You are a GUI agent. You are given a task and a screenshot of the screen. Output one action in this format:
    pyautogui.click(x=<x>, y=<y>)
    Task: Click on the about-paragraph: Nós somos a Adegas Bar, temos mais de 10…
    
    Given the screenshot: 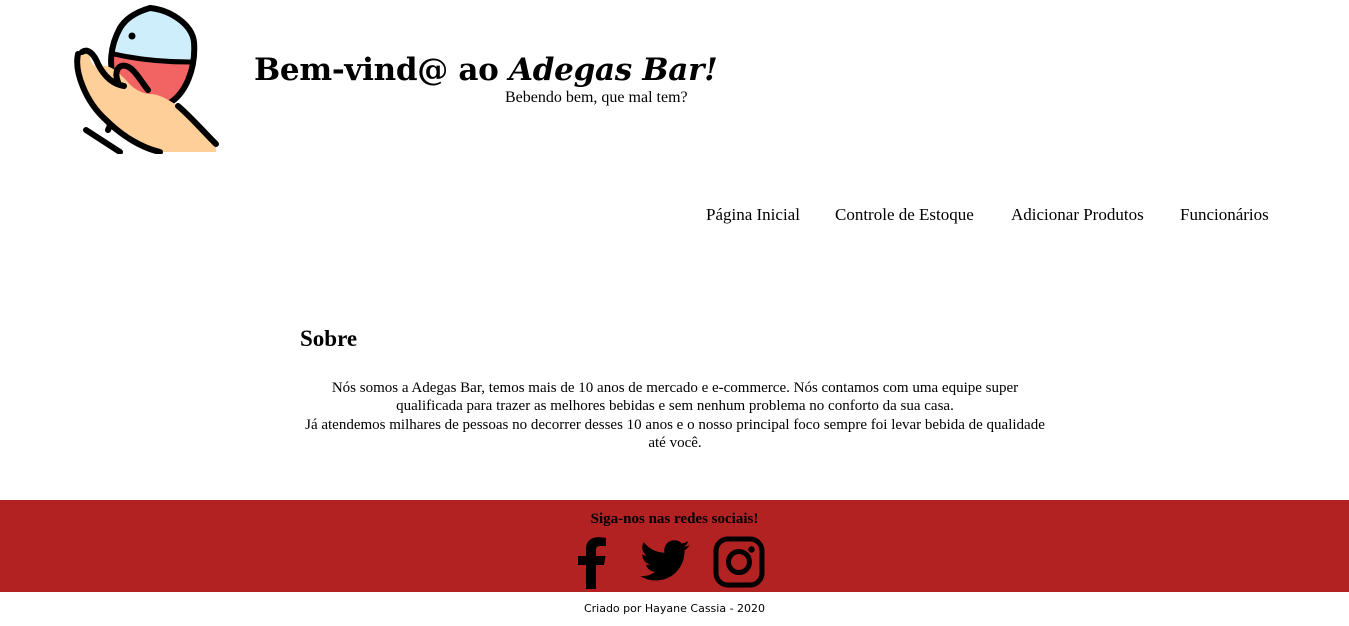 What is the action you would take?
    pyautogui.click(x=675, y=397)
    